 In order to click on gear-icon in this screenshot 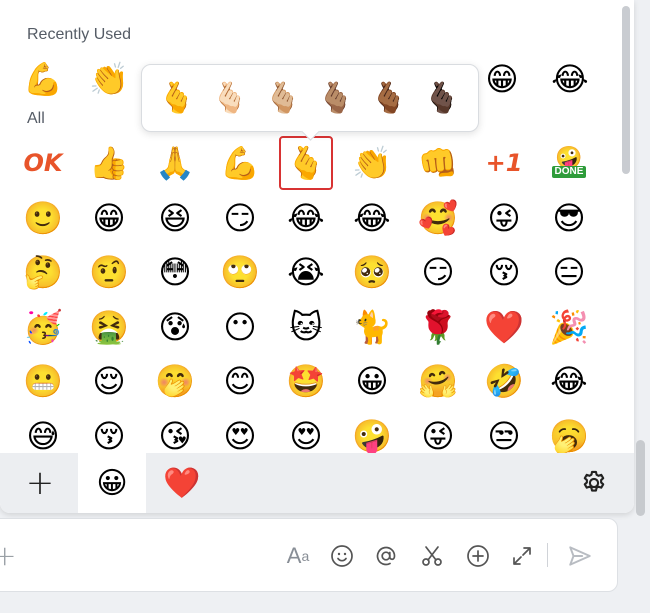, I will do `click(594, 481)`.